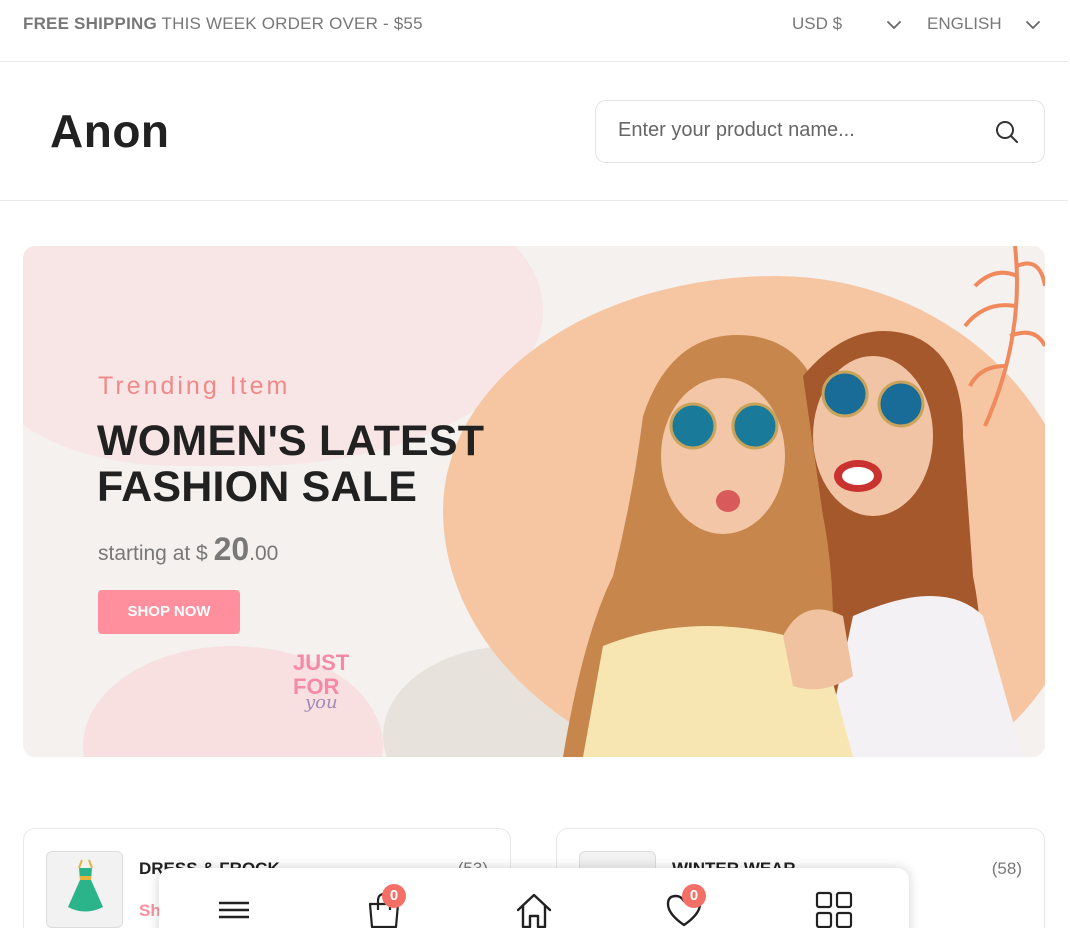  I want to click on banner-subtitle: Trending Item, so click(194, 386).